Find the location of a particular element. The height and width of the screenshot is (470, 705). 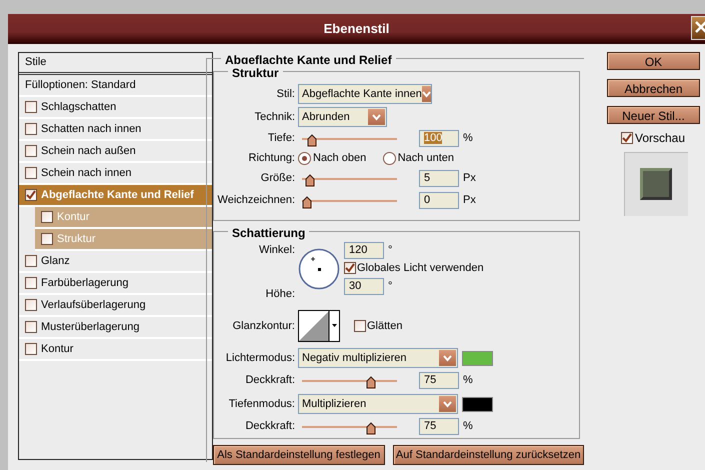

item-label: Abgeflachte Kante und Relief is located at coordinates (117, 195).